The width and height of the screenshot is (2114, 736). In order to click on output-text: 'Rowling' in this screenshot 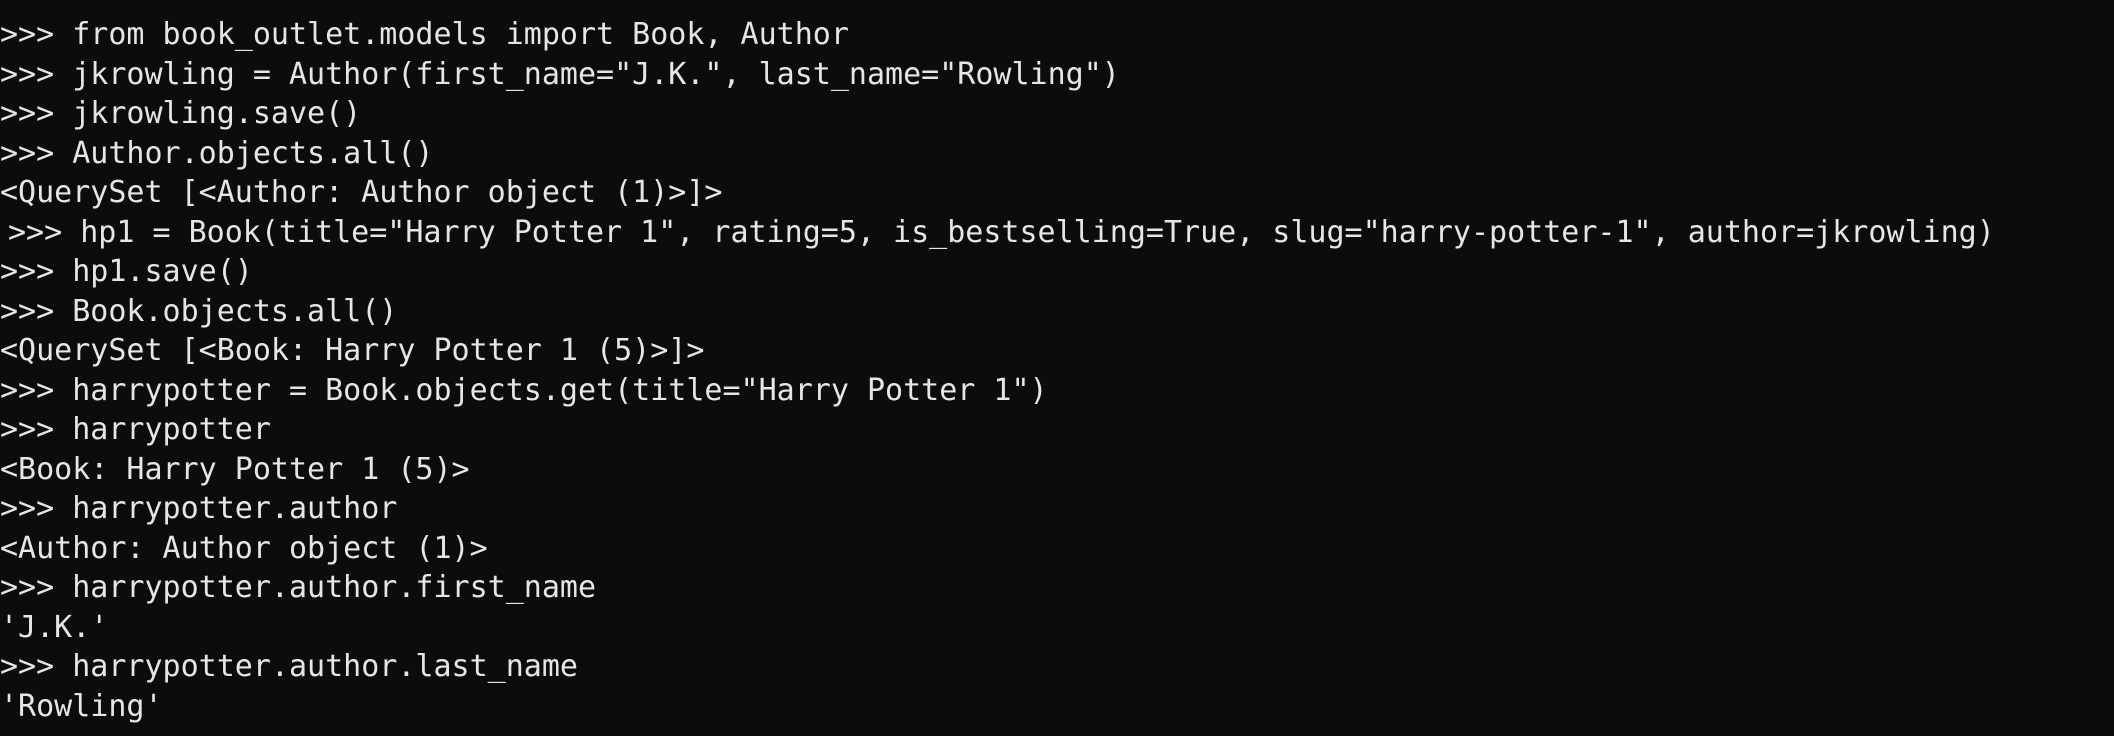, I will do `click(81, 706)`.